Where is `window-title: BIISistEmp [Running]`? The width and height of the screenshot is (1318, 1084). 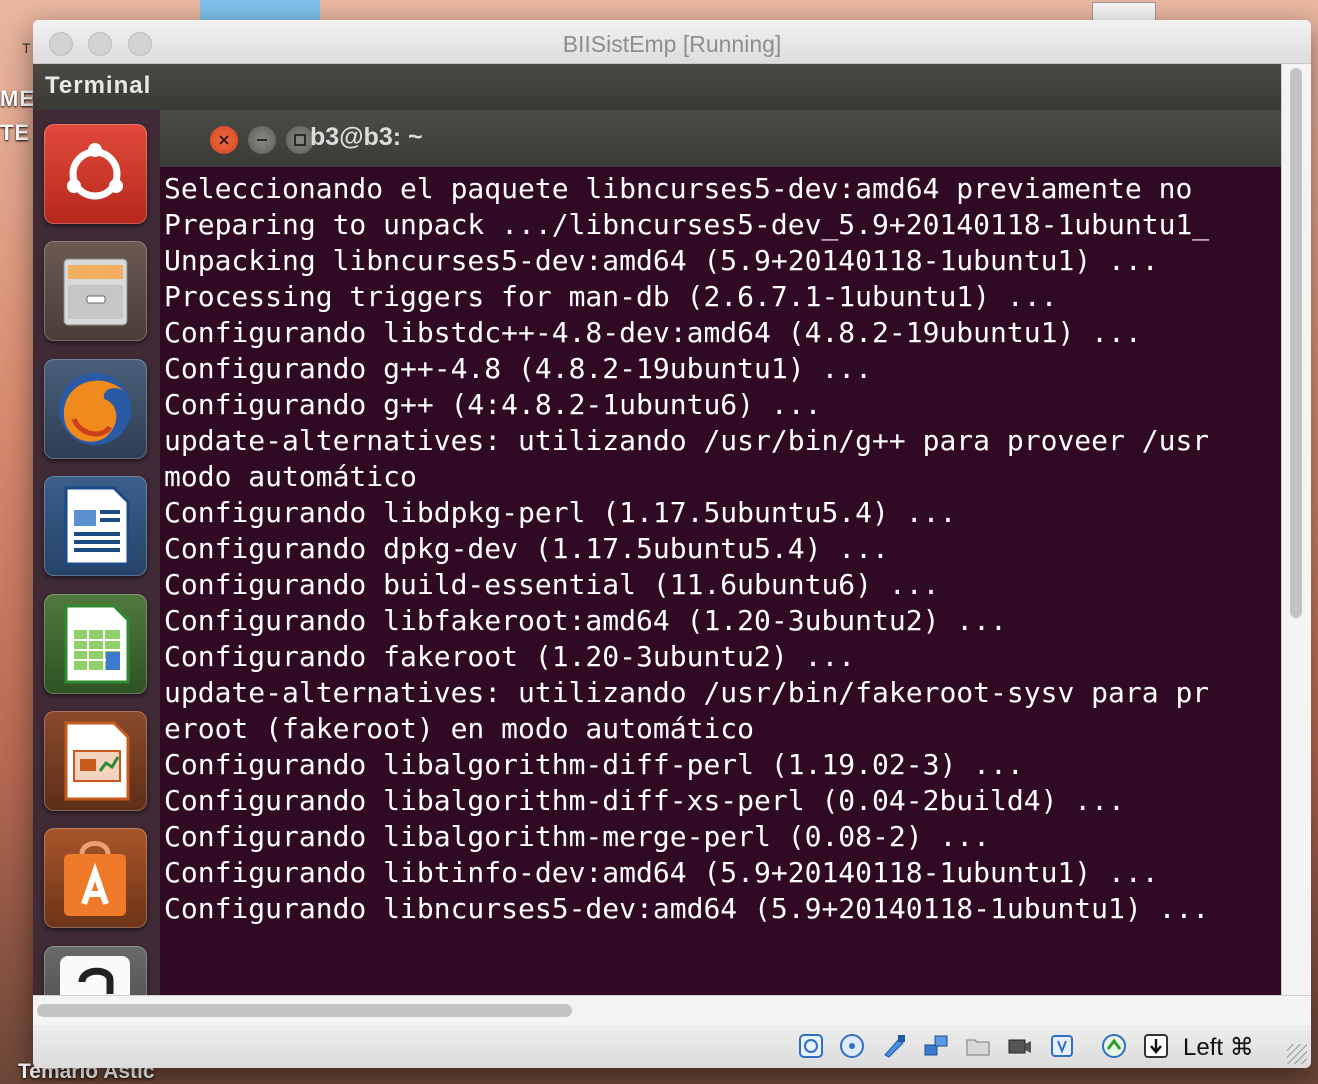
window-title: BIISistEmp [Running] is located at coordinates (672, 44).